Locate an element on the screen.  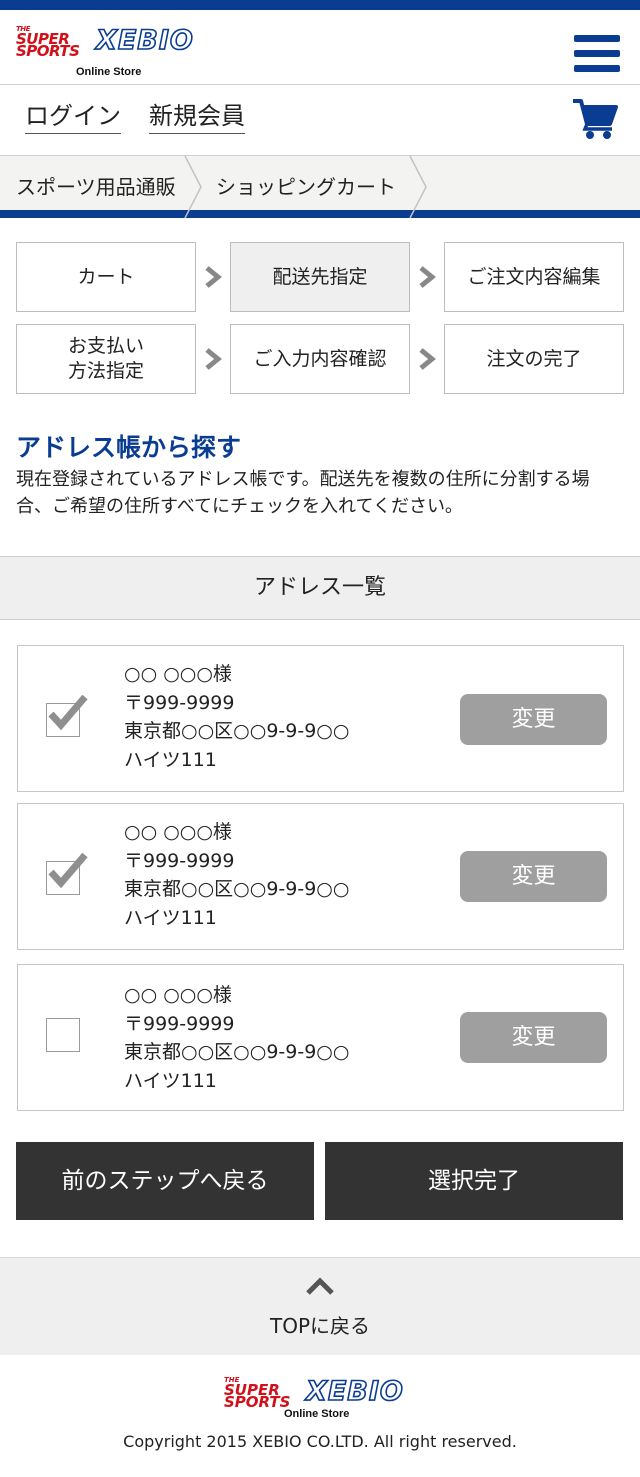
breadcrumb-item-home: スポーツ用品通販 is located at coordinates (96, 187).